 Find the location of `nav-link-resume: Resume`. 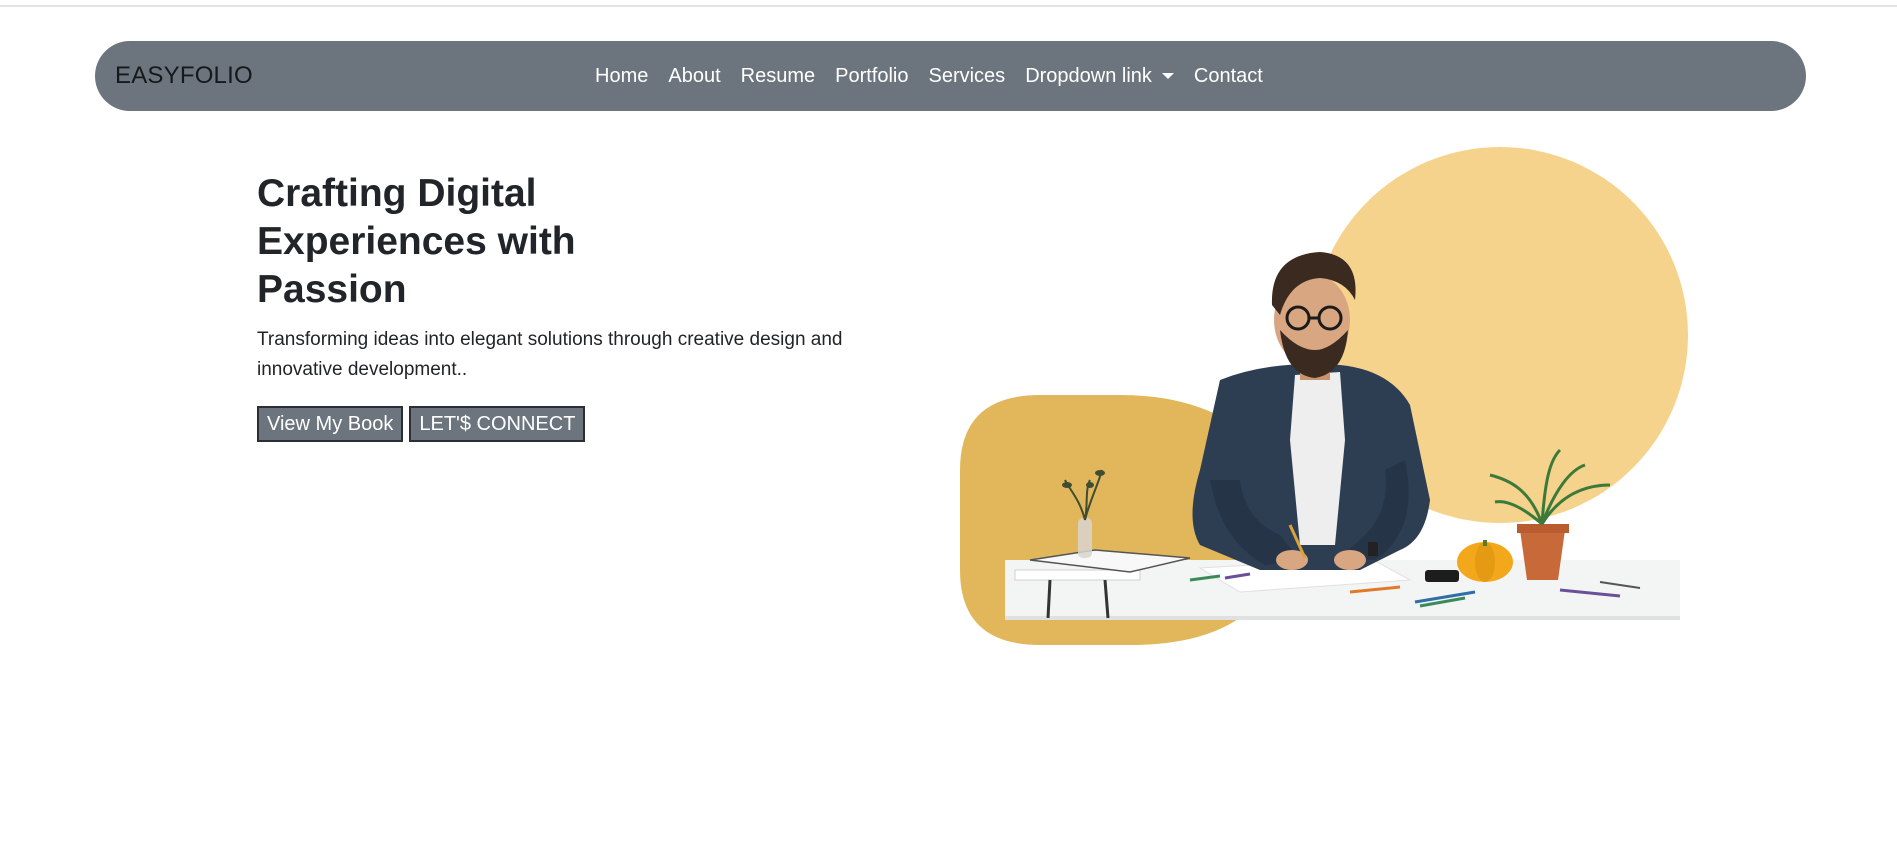

nav-link-resume: Resume is located at coordinates (778, 76).